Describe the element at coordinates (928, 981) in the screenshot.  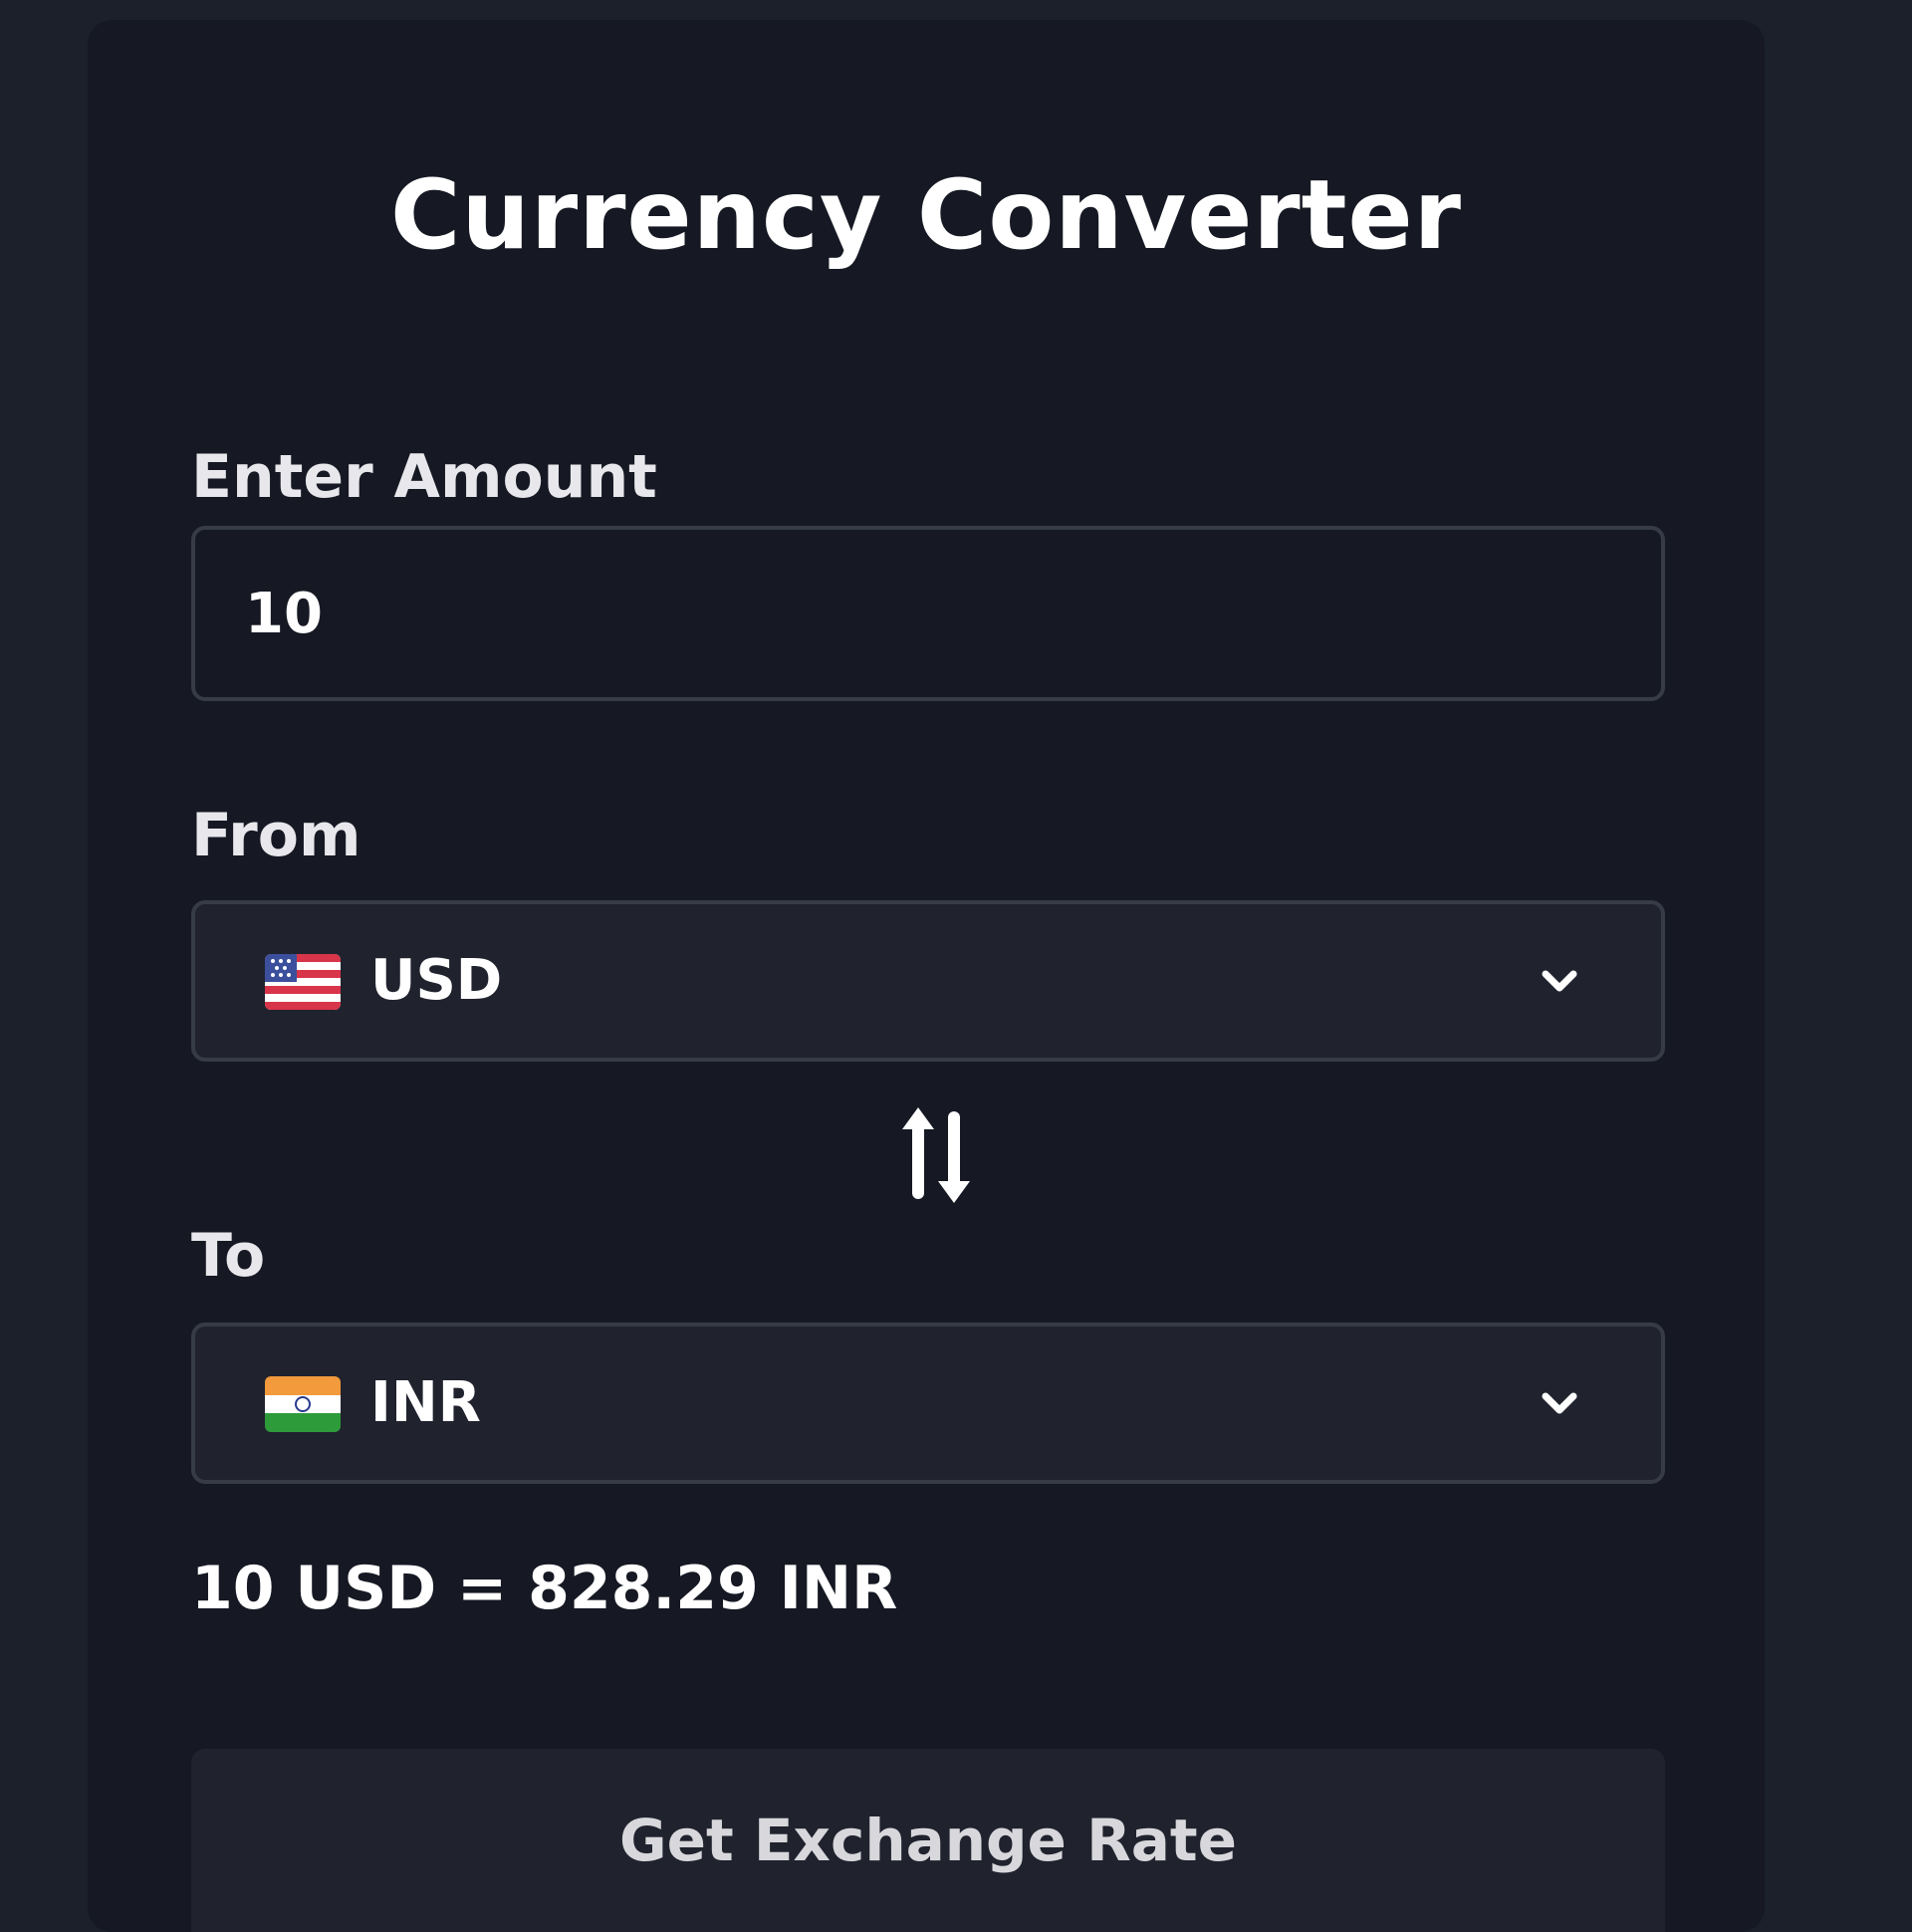
I see `from-currency-select: USD` at that location.